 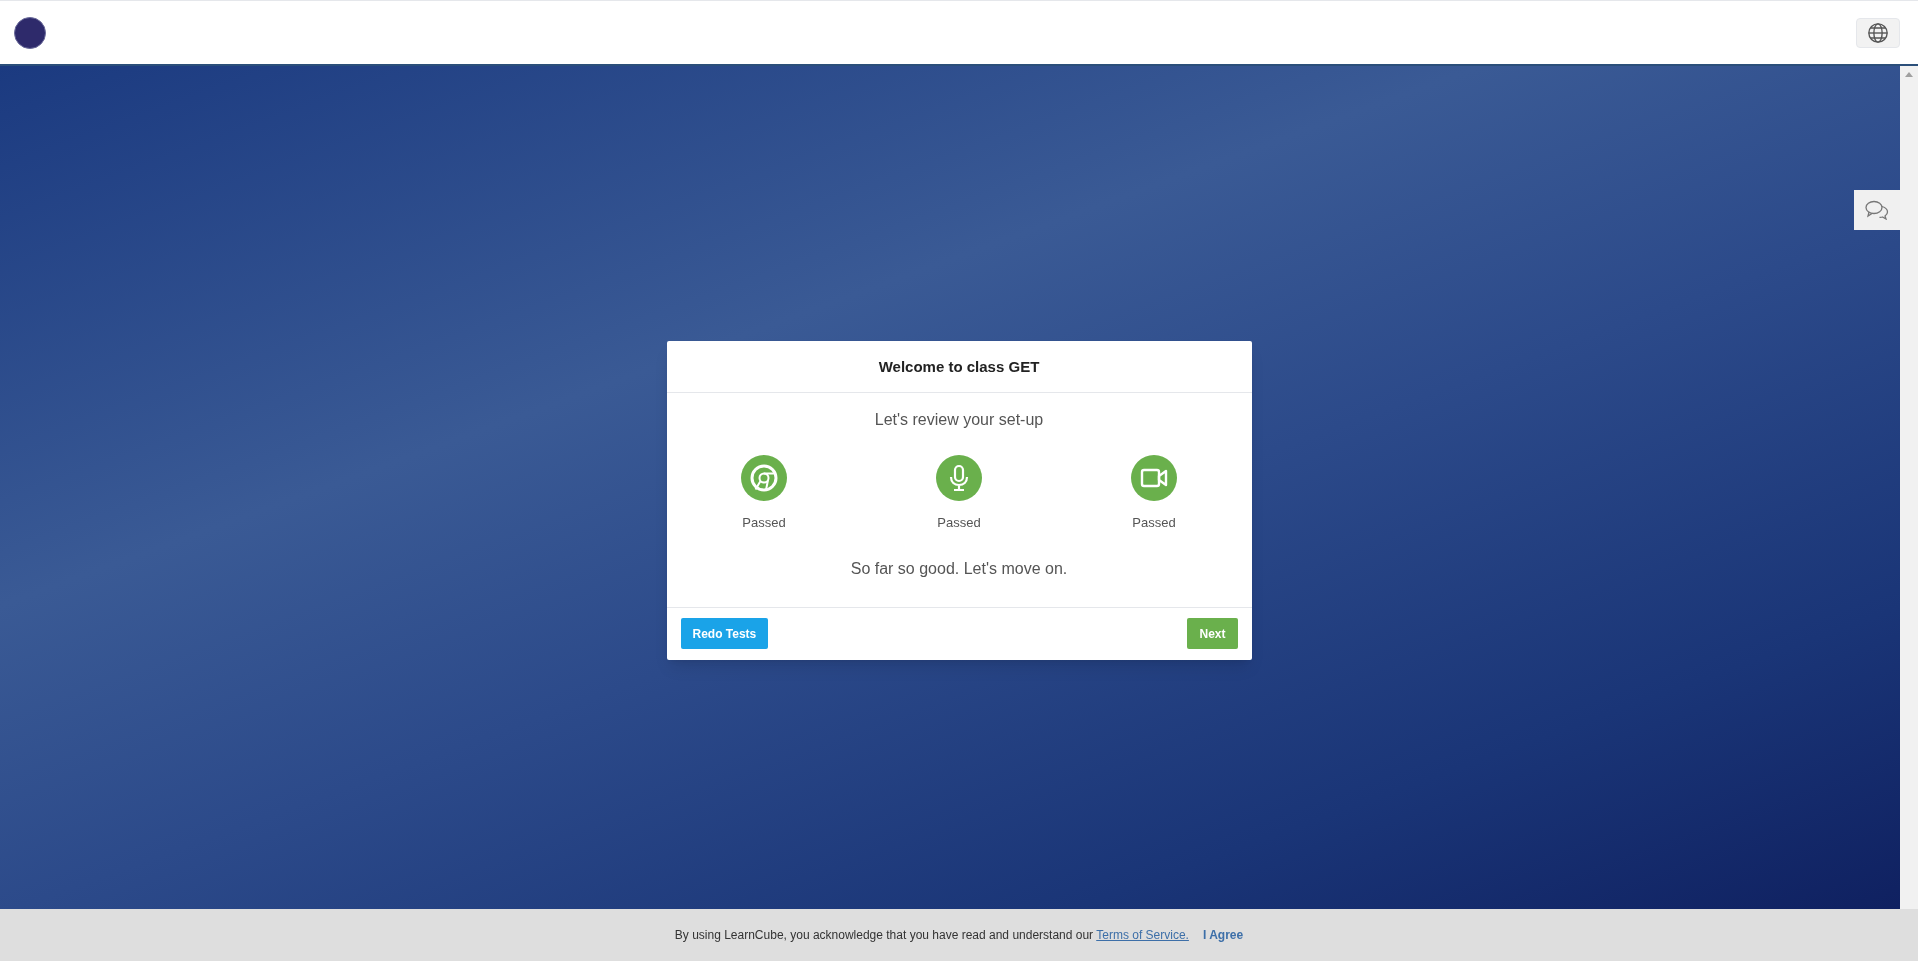 I want to click on chat-button, so click(x=1877, y=210).